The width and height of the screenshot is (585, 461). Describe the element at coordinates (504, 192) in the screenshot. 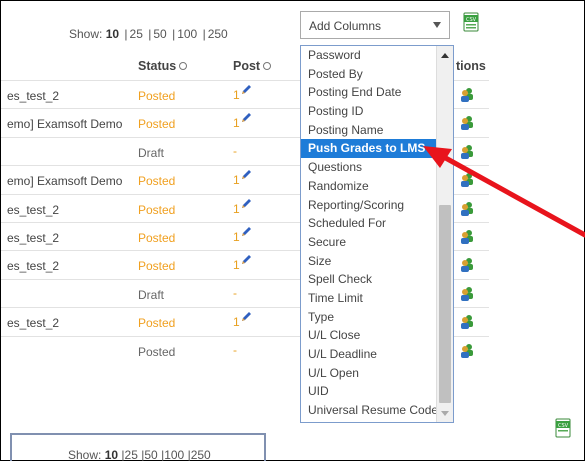

I see `annotation-arrow` at that location.